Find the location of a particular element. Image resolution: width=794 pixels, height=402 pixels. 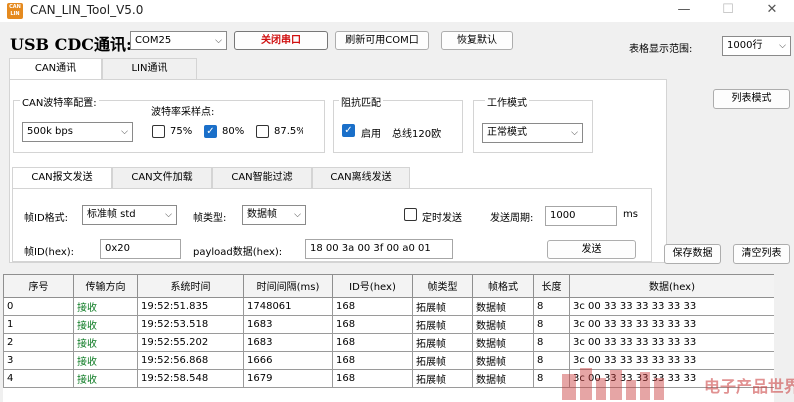

sample-80-checkbox: ✓ is located at coordinates (210, 131).